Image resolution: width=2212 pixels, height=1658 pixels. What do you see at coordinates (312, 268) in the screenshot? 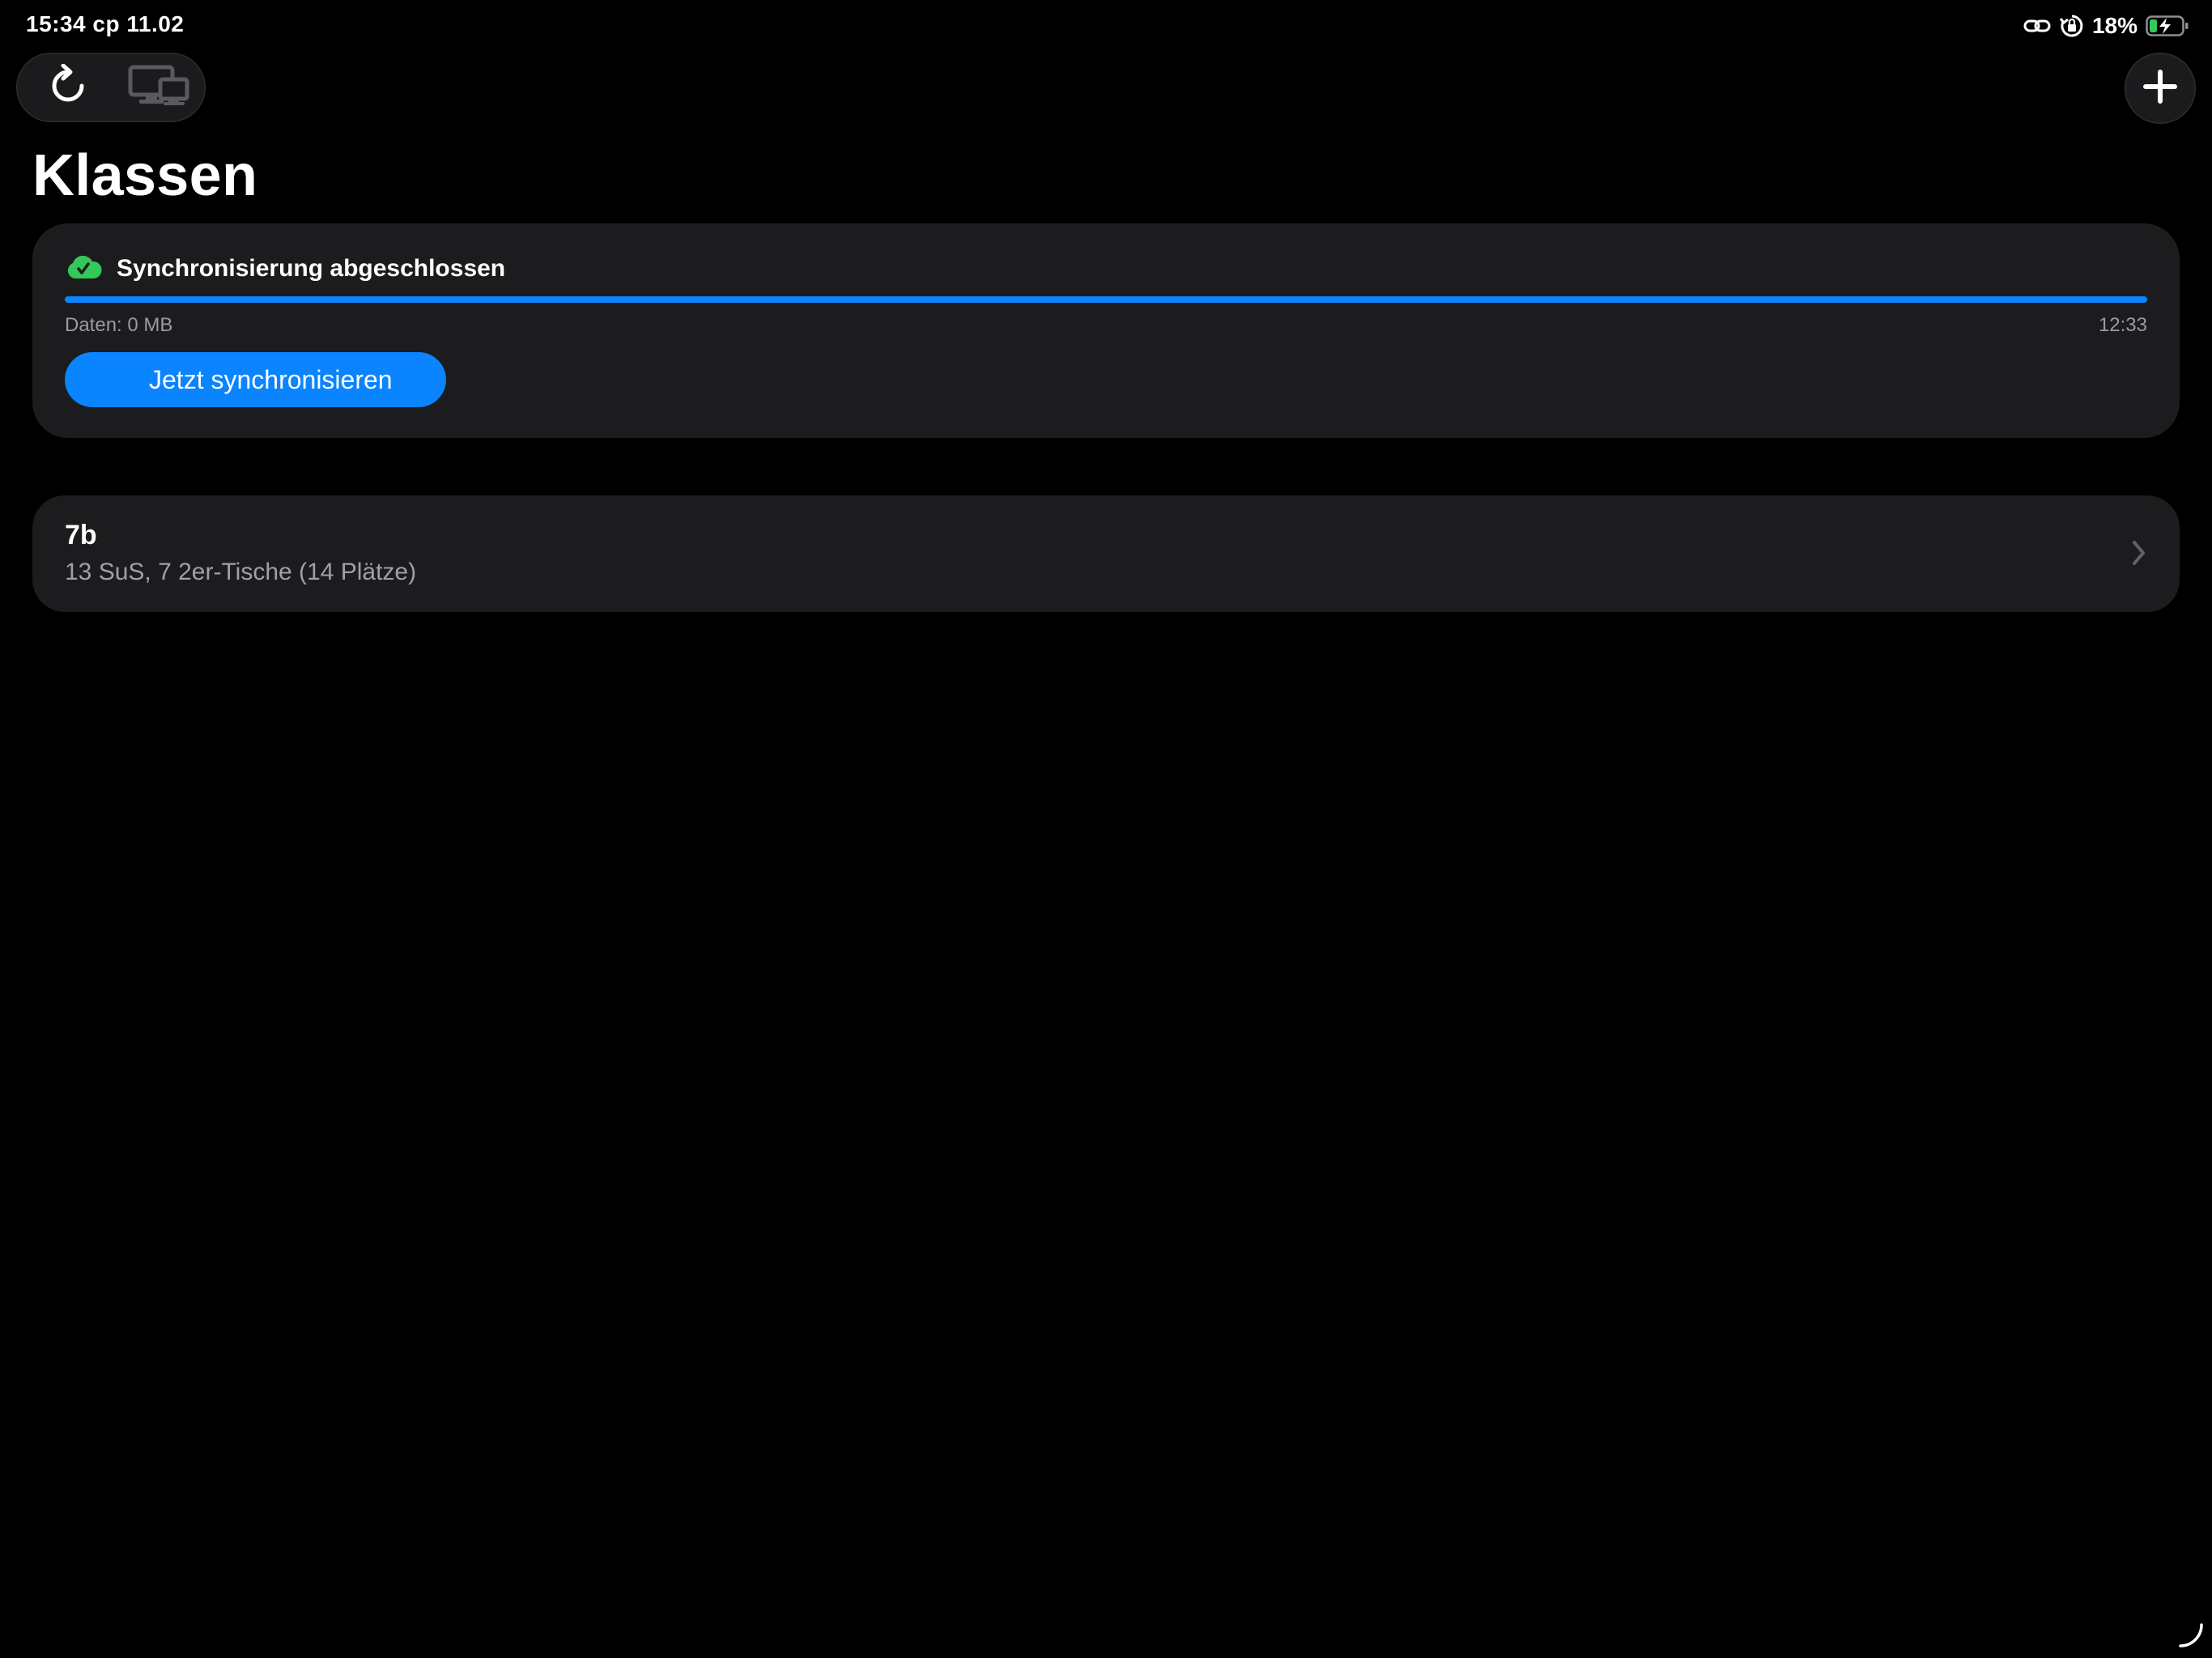
I see `sync-status-title: Synchronisierung abgeschlossen` at bounding box center [312, 268].